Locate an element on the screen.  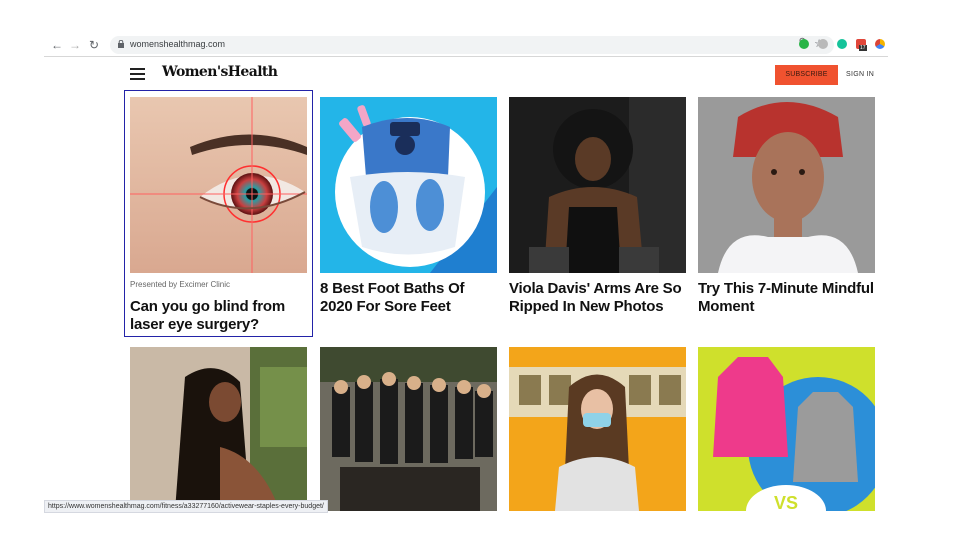
browser-toolbar: ← → ↻ womenshealthmag.com ⚲ ☆ 17 is located at coordinates (466, 45).